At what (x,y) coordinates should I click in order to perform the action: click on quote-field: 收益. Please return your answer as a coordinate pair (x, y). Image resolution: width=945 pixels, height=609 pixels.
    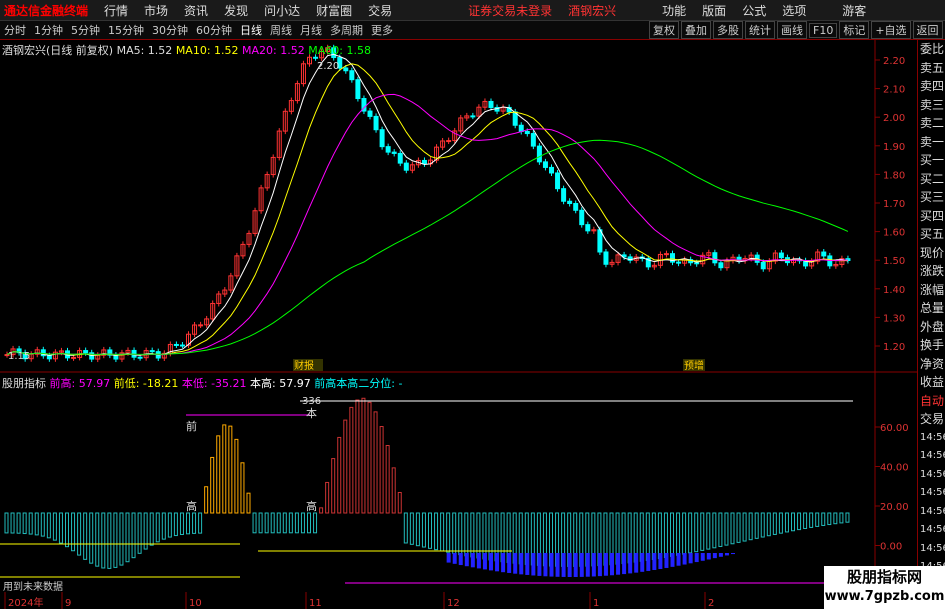
    Looking at the image, I should click on (931, 382).